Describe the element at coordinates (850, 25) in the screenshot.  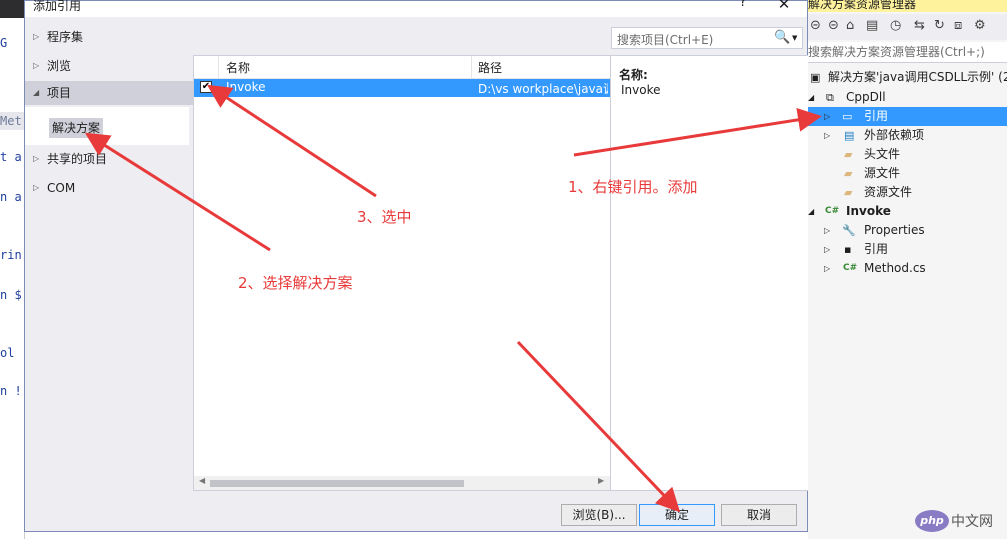
I see `home-icon: ⌂` at that location.